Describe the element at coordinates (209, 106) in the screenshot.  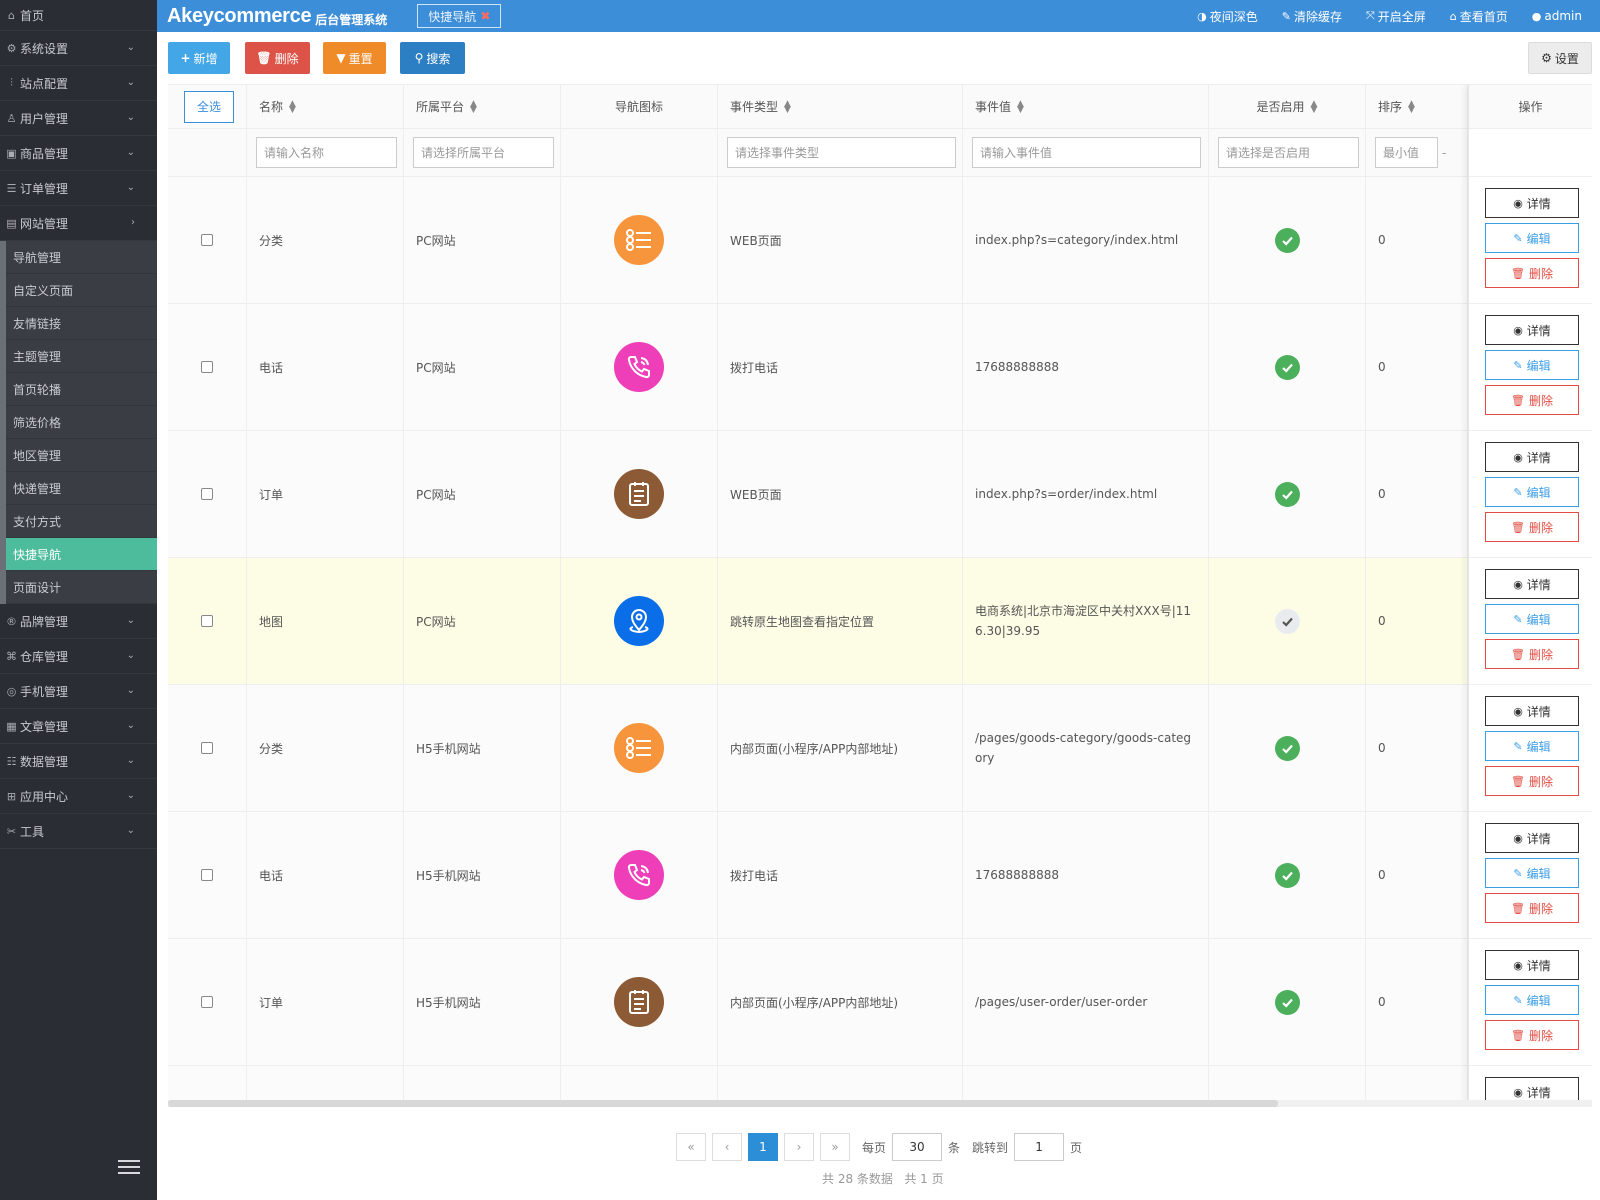
I see `select-all-button: 全选` at that location.